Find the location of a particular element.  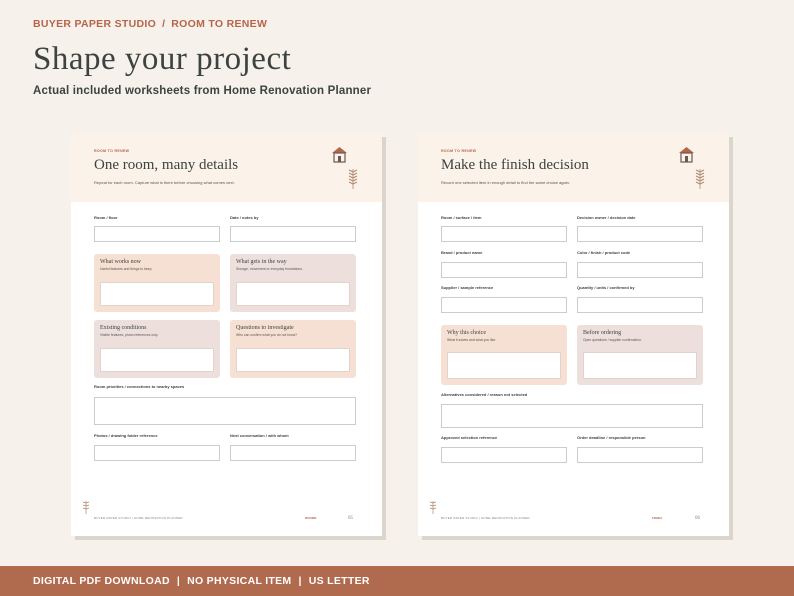

footer-section: ROOMS is located at coordinates (311, 518).